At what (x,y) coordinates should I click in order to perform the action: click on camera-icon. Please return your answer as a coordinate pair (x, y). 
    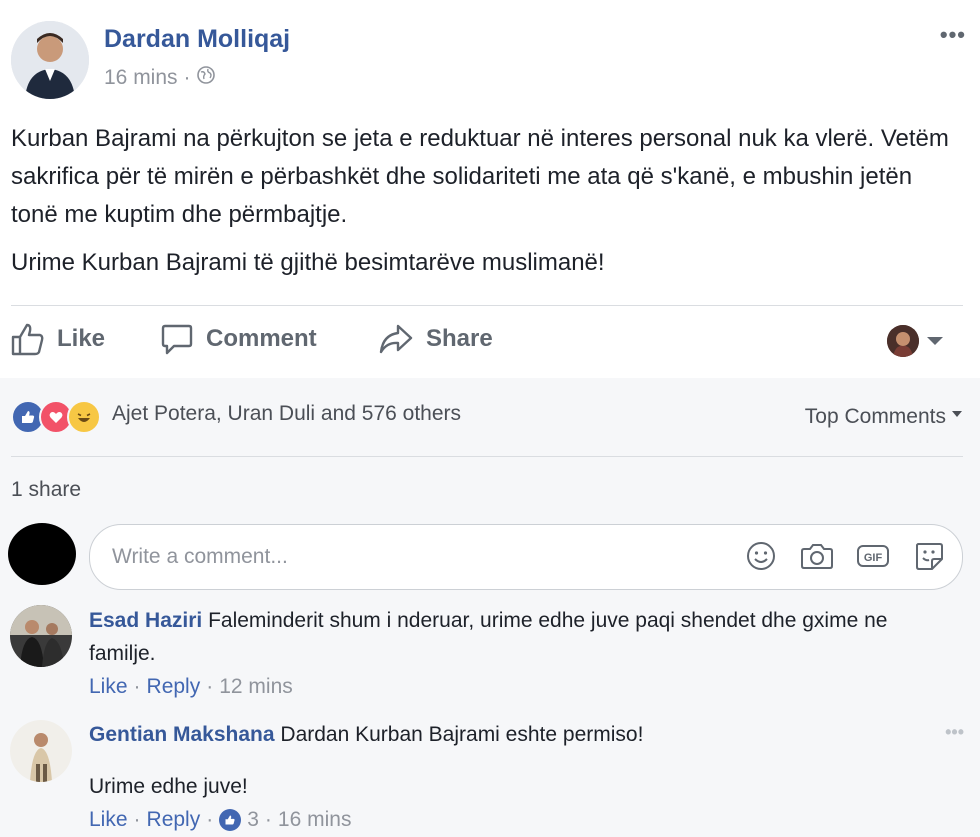
    Looking at the image, I should click on (817, 556).